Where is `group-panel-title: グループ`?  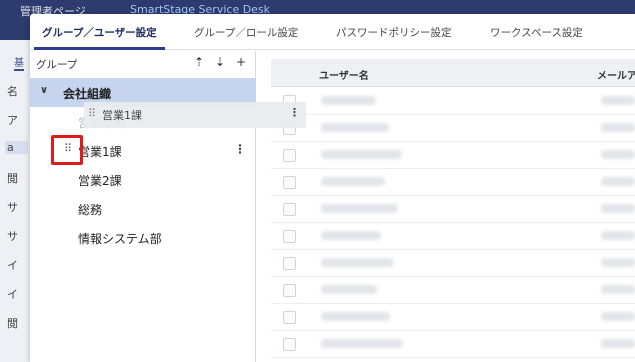
group-panel-title: グループ is located at coordinates (57, 65).